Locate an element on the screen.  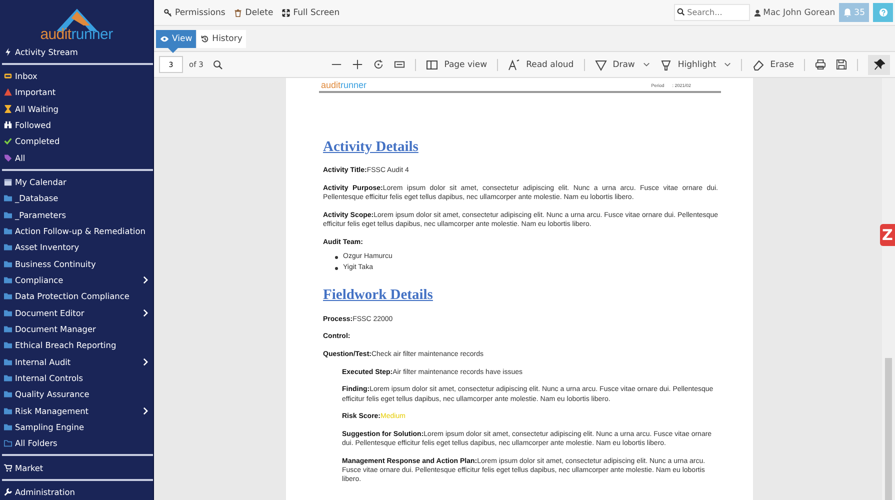
sidebar-item: Risk Management is located at coordinates (76, 410).